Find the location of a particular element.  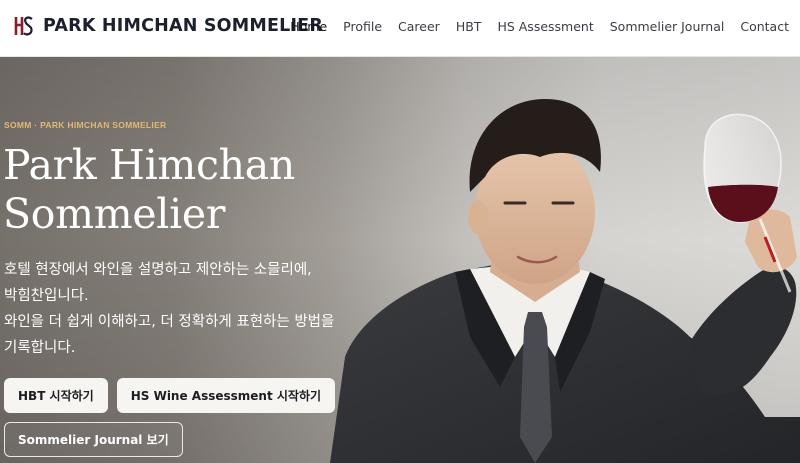

nav-hbt: HBT is located at coordinates (469, 26).